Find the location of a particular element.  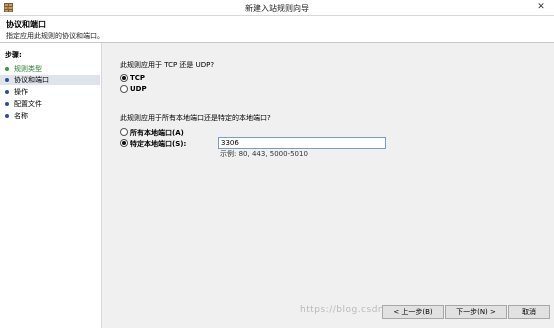

title-bar: 新建入站规则向导 ✕ is located at coordinates (277, 8).